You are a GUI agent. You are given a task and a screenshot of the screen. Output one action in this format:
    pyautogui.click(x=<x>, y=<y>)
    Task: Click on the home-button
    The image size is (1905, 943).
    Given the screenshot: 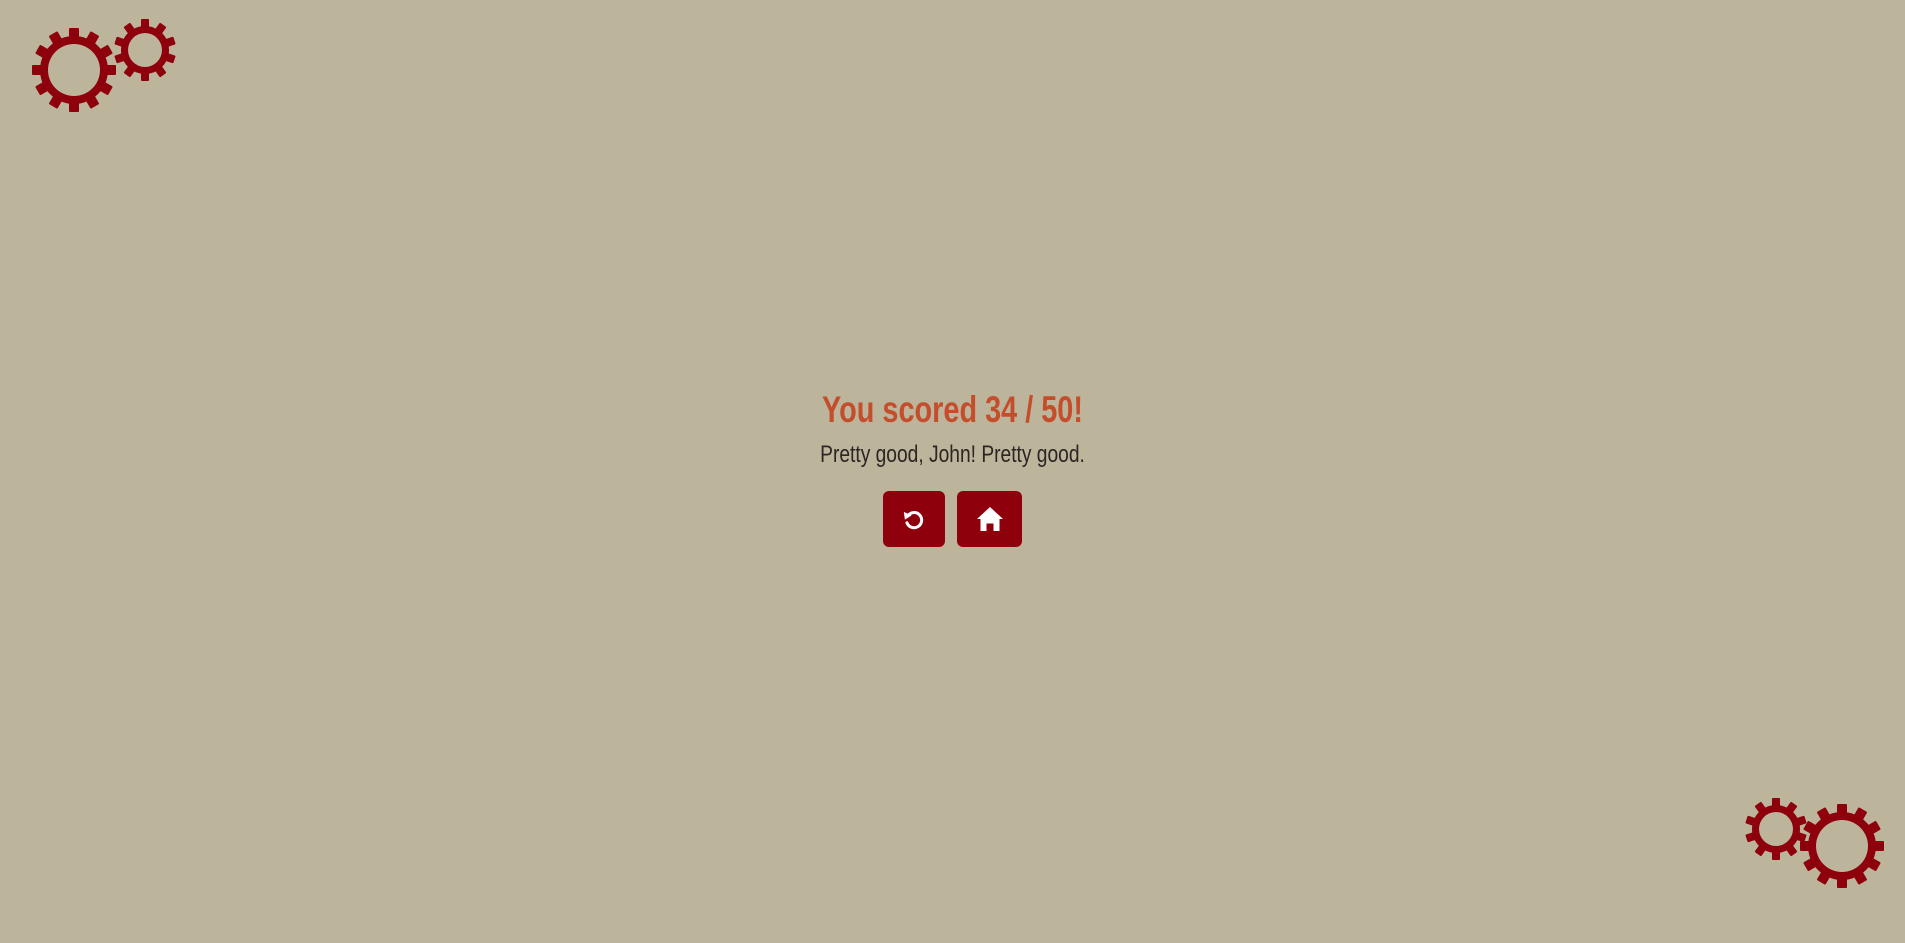 What is the action you would take?
    pyautogui.click(x=989, y=519)
    